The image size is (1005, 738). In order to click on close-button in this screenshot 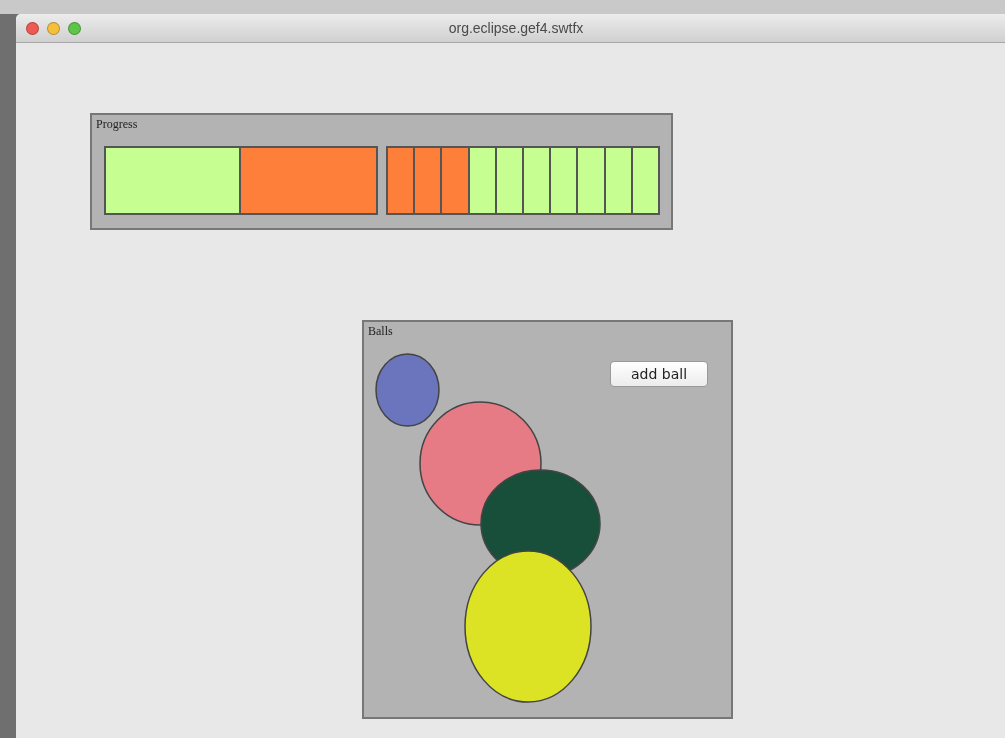, I will do `click(32, 28)`.